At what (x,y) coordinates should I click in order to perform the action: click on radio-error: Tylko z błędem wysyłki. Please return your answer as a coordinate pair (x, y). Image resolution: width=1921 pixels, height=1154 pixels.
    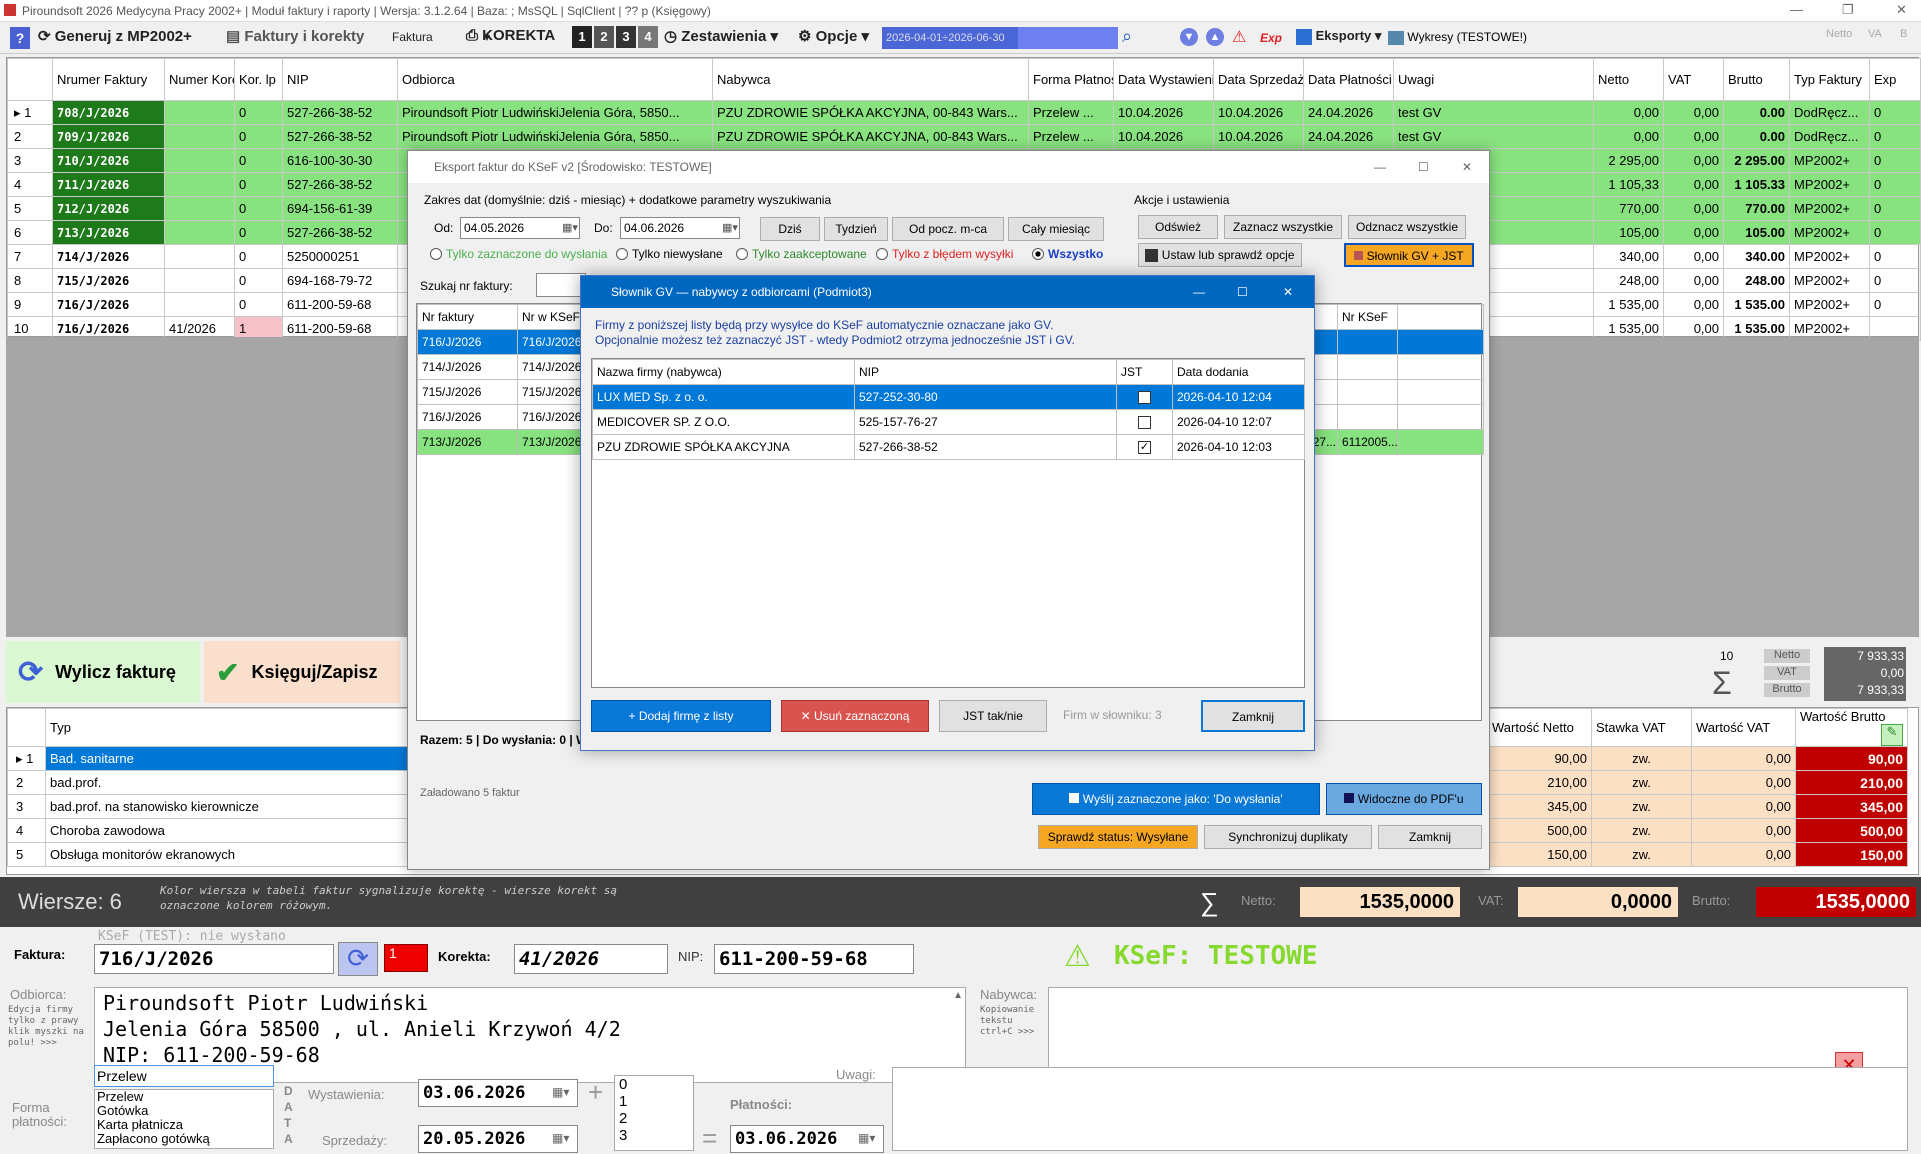
    Looking at the image, I should click on (944, 254).